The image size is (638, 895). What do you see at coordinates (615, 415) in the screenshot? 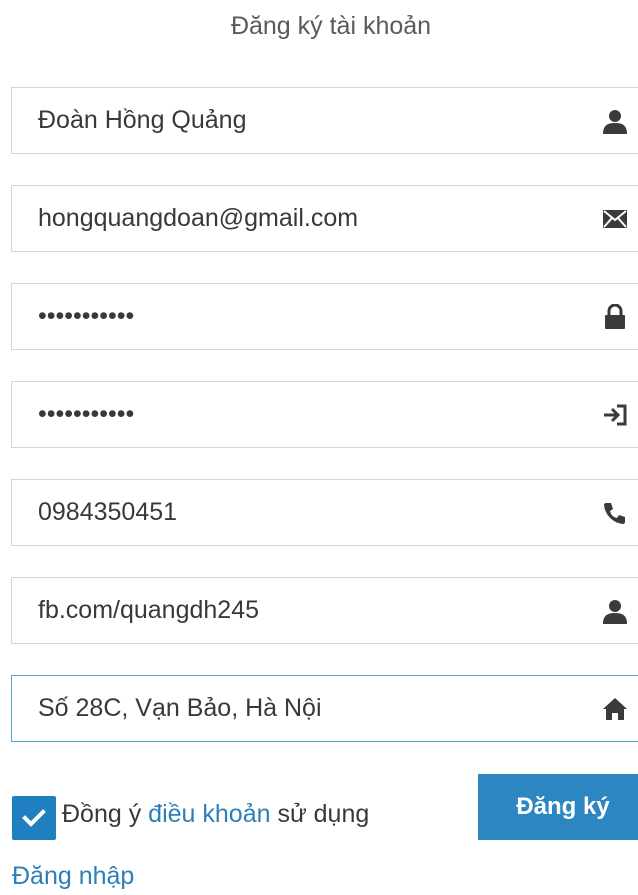
I see `sign-in-icon` at bounding box center [615, 415].